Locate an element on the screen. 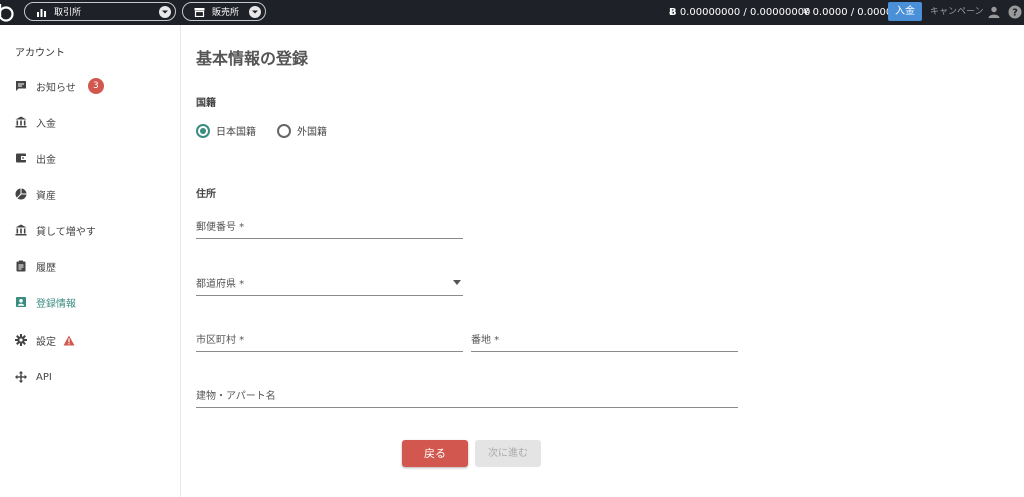  move-arrows-icon is located at coordinates (21, 377).